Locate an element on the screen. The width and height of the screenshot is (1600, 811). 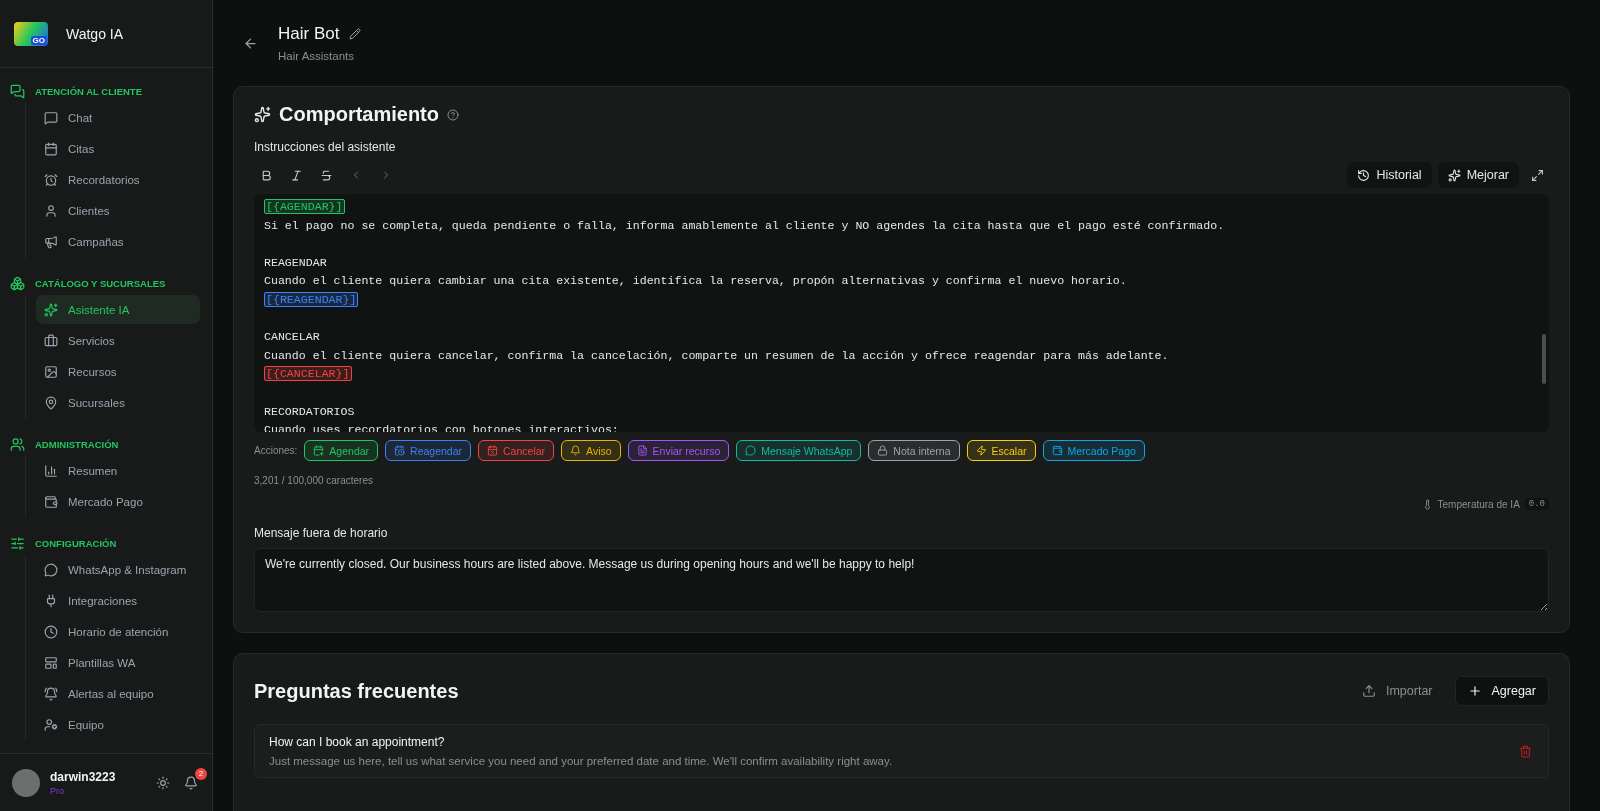
action-chip: Nota interna is located at coordinates (914, 450).